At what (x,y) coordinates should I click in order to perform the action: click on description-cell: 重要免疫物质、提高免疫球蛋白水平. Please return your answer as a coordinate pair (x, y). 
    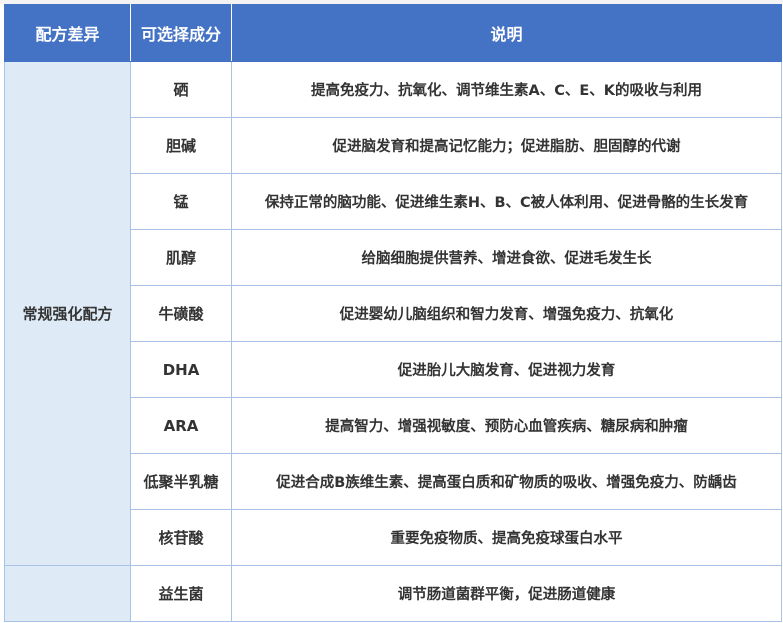
    Looking at the image, I should click on (506, 537).